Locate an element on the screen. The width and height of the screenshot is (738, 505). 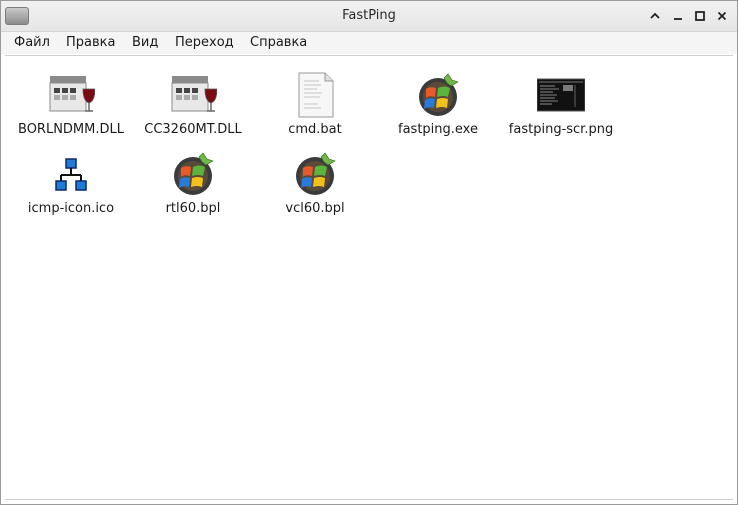
file-name: cmd.bat is located at coordinates (315, 129).